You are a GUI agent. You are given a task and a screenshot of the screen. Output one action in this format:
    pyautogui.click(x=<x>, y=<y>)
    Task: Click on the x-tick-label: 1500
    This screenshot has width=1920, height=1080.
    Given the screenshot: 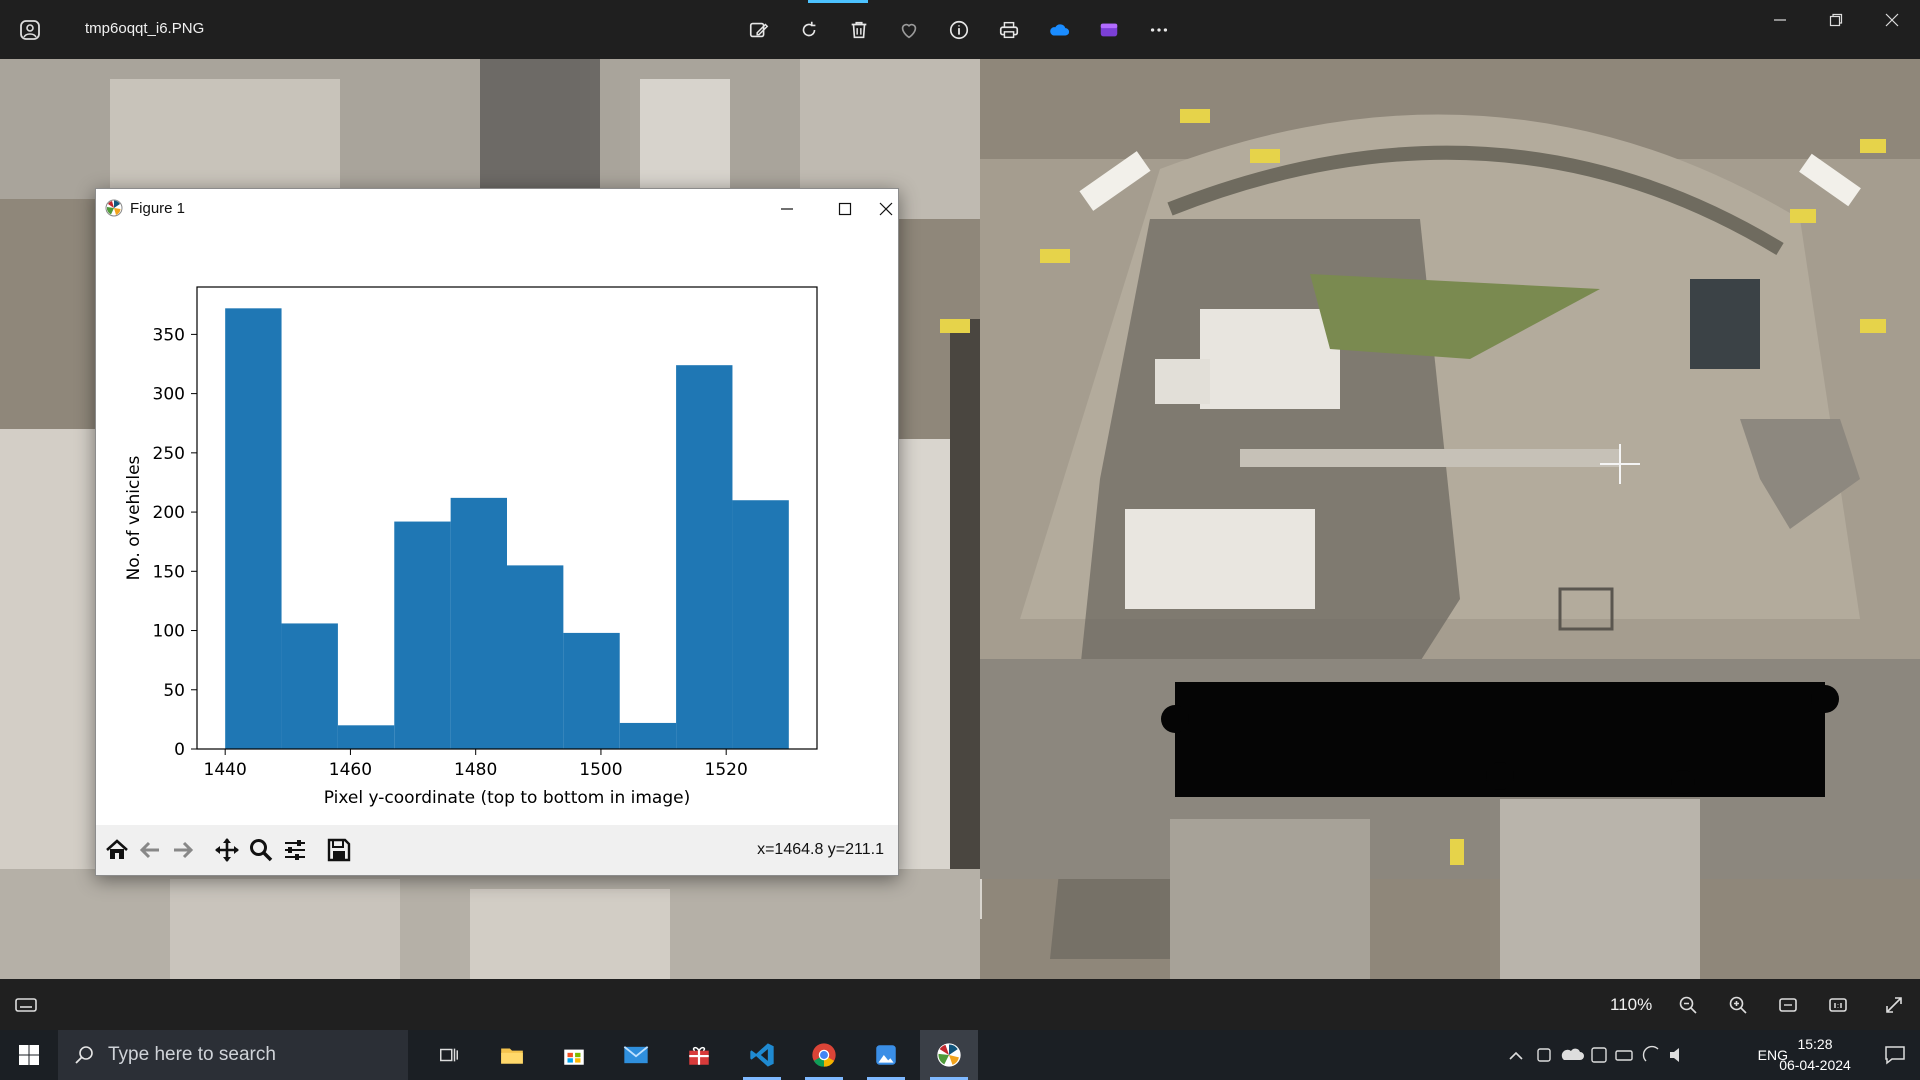 What is the action you would take?
    pyautogui.click(x=600, y=770)
    